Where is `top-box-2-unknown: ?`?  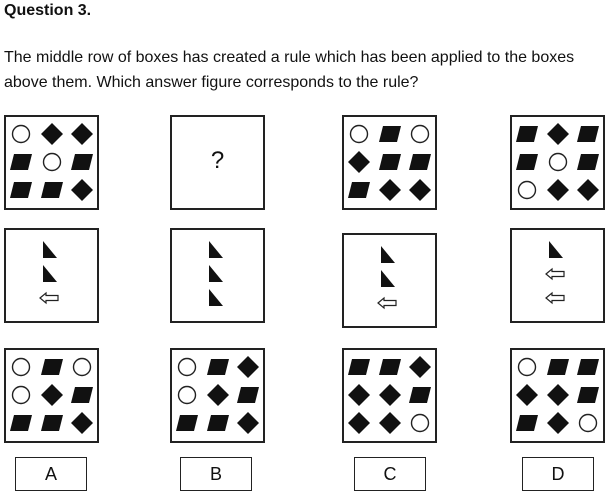 top-box-2-unknown: ? is located at coordinates (217, 162).